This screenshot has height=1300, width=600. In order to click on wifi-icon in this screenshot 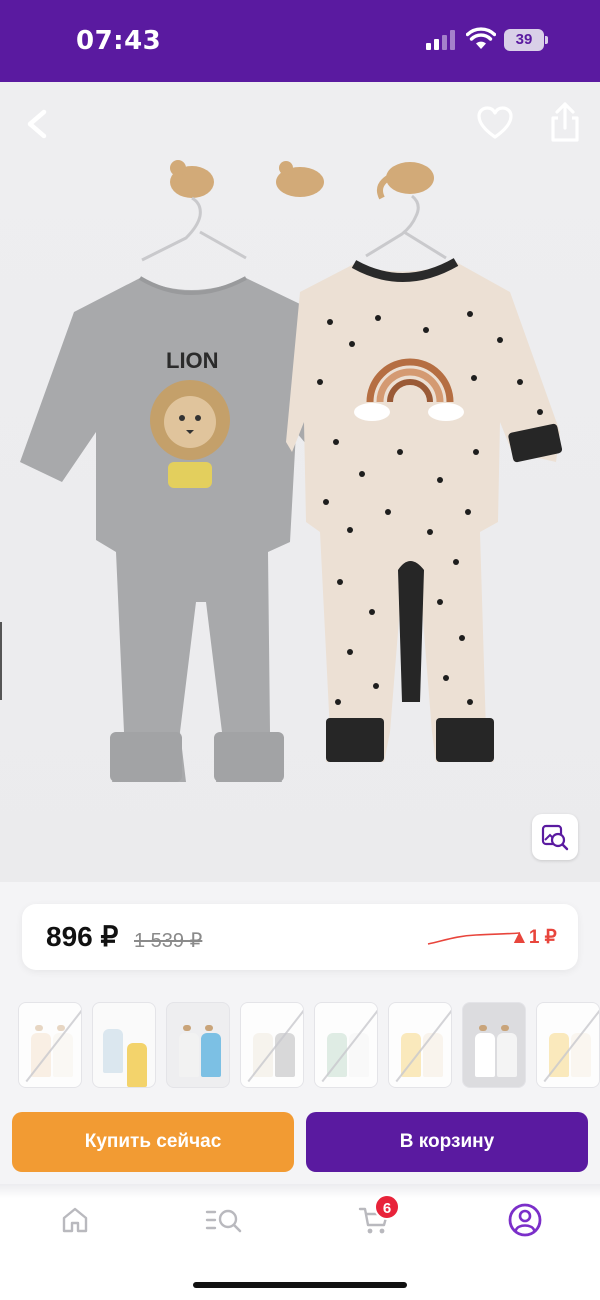, I will do `click(481, 38)`.